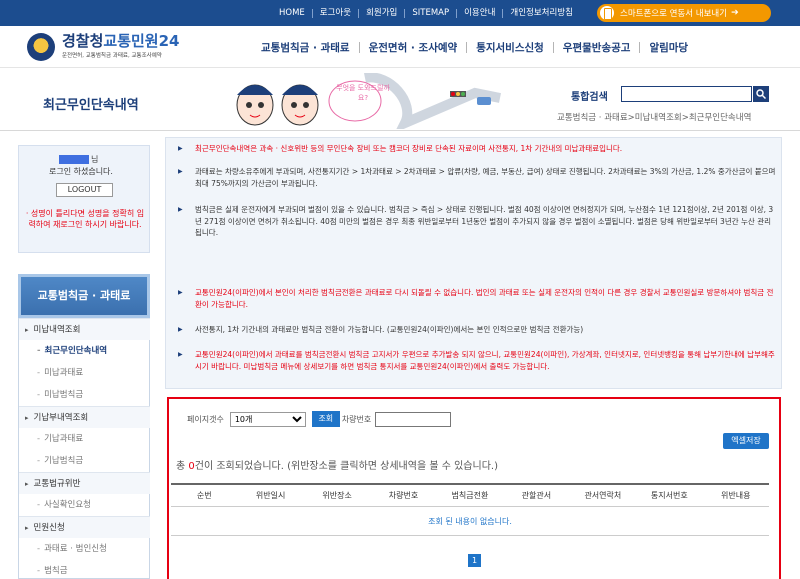 This screenshot has width=800, height=579. Describe the element at coordinates (84, 296) in the screenshot. I see `lnb-title: 교통범칙금 · 과태료` at that location.